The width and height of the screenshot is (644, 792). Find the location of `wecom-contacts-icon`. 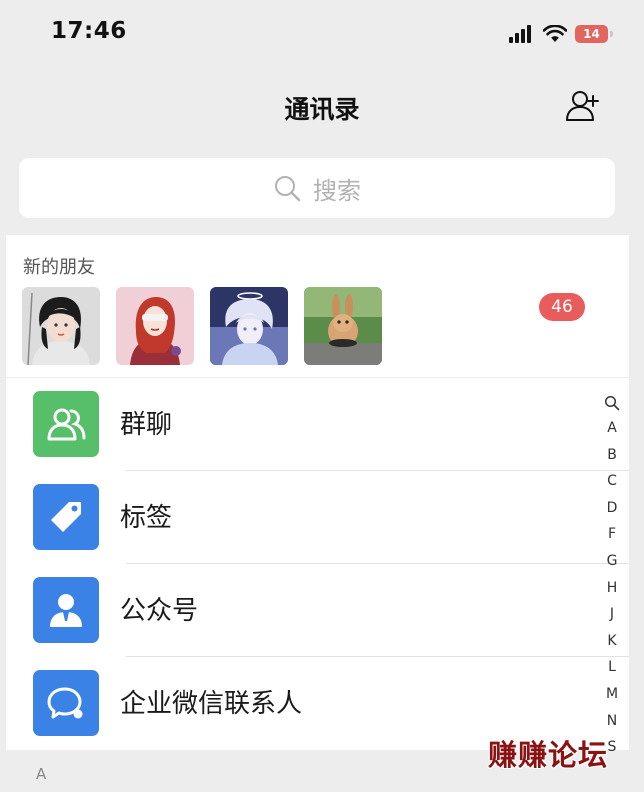

wecom-contacts-icon is located at coordinates (66, 703).